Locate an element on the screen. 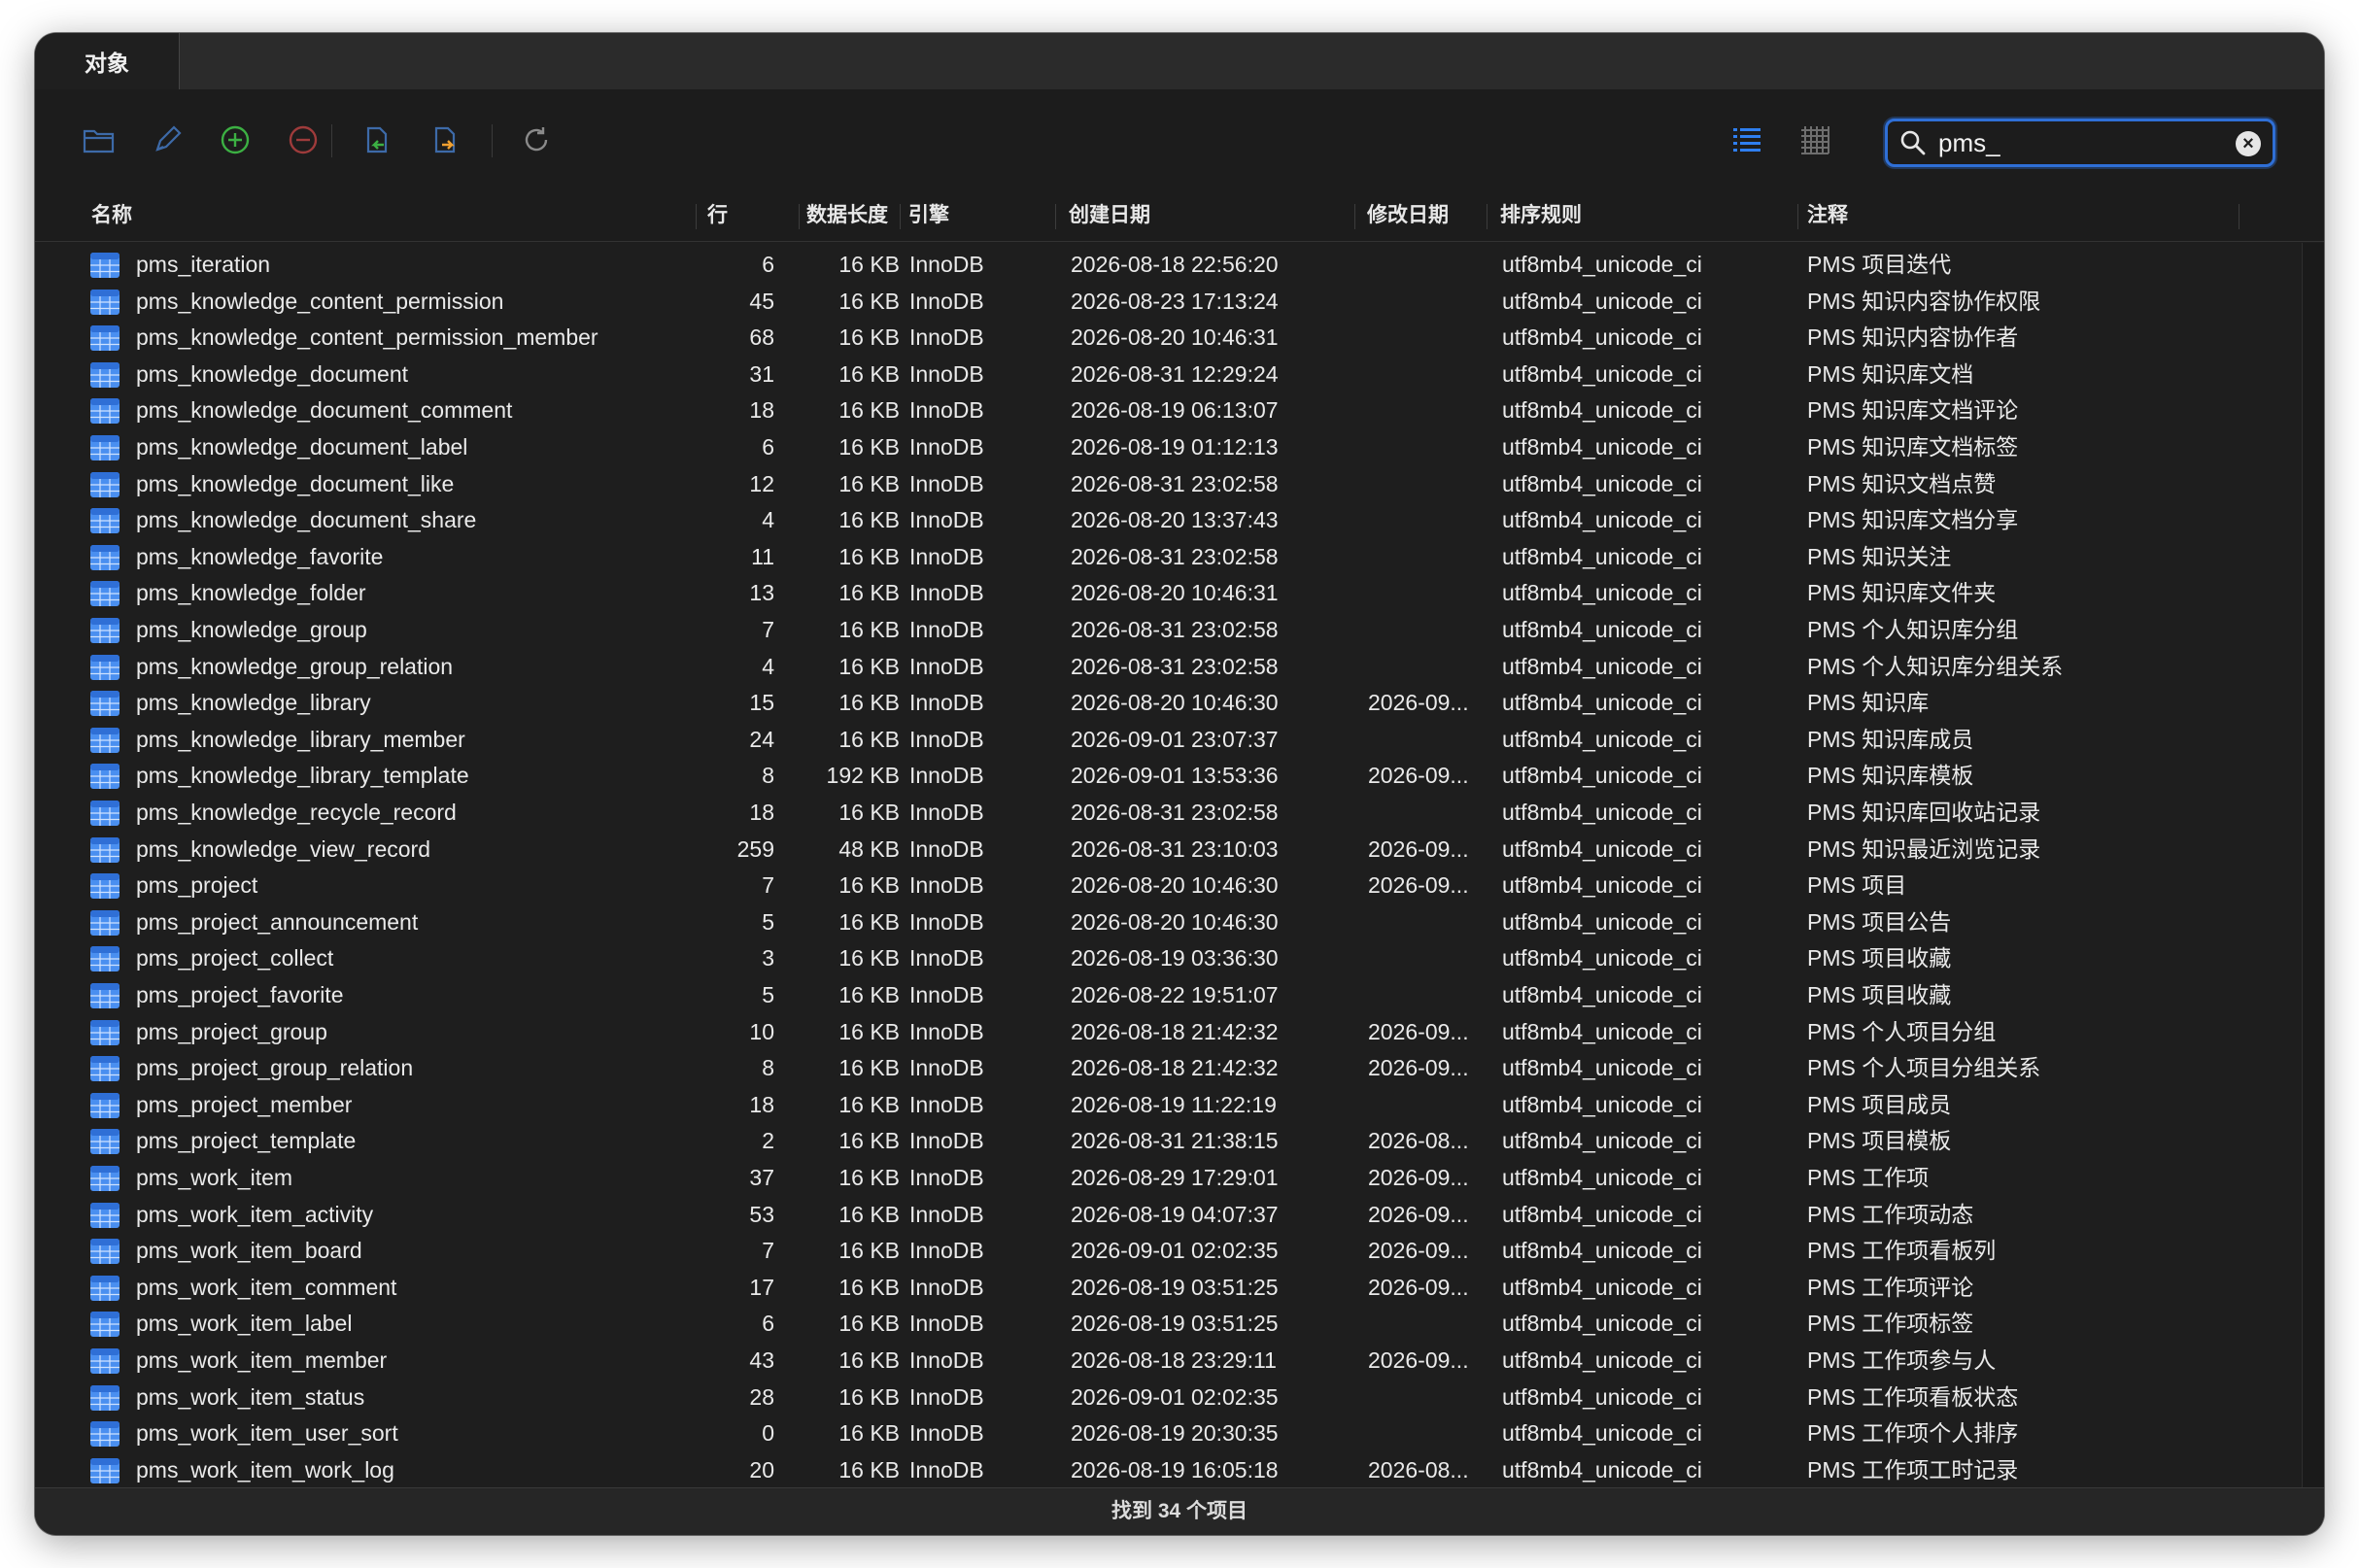  column-header-rows: 行 is located at coordinates (717, 215).